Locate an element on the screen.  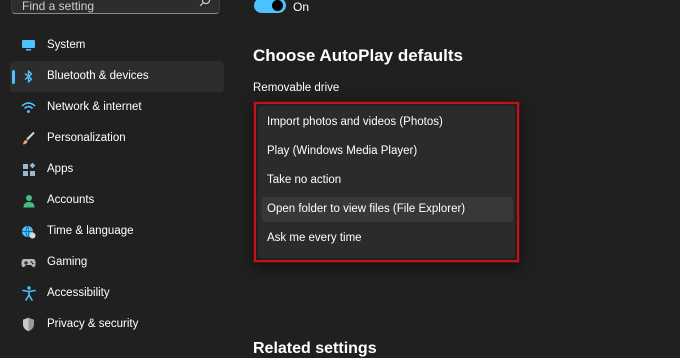
sidebar-item-system: System is located at coordinates (117, 45).